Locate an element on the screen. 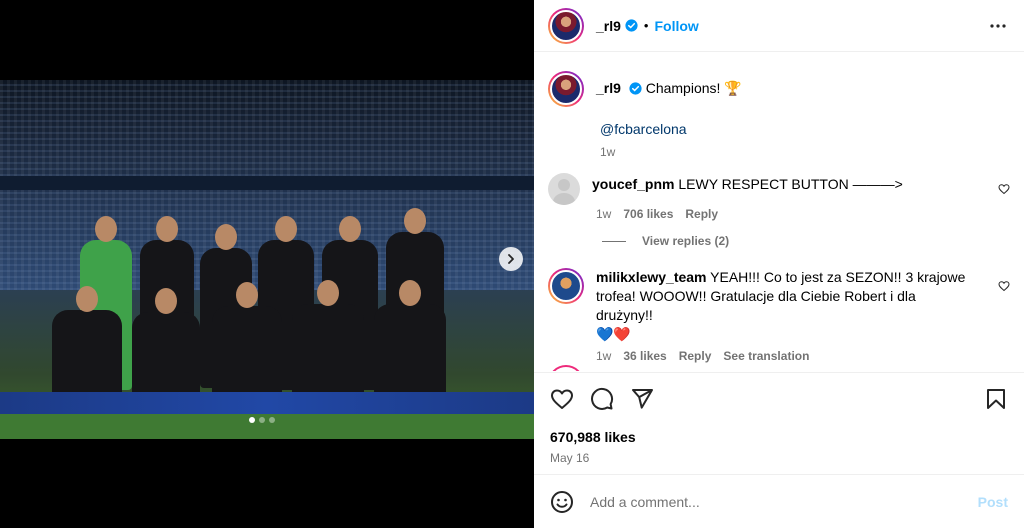 Image resolution: width=1024 pixels, height=528 pixels. bookmark-icon is located at coordinates (996, 399).